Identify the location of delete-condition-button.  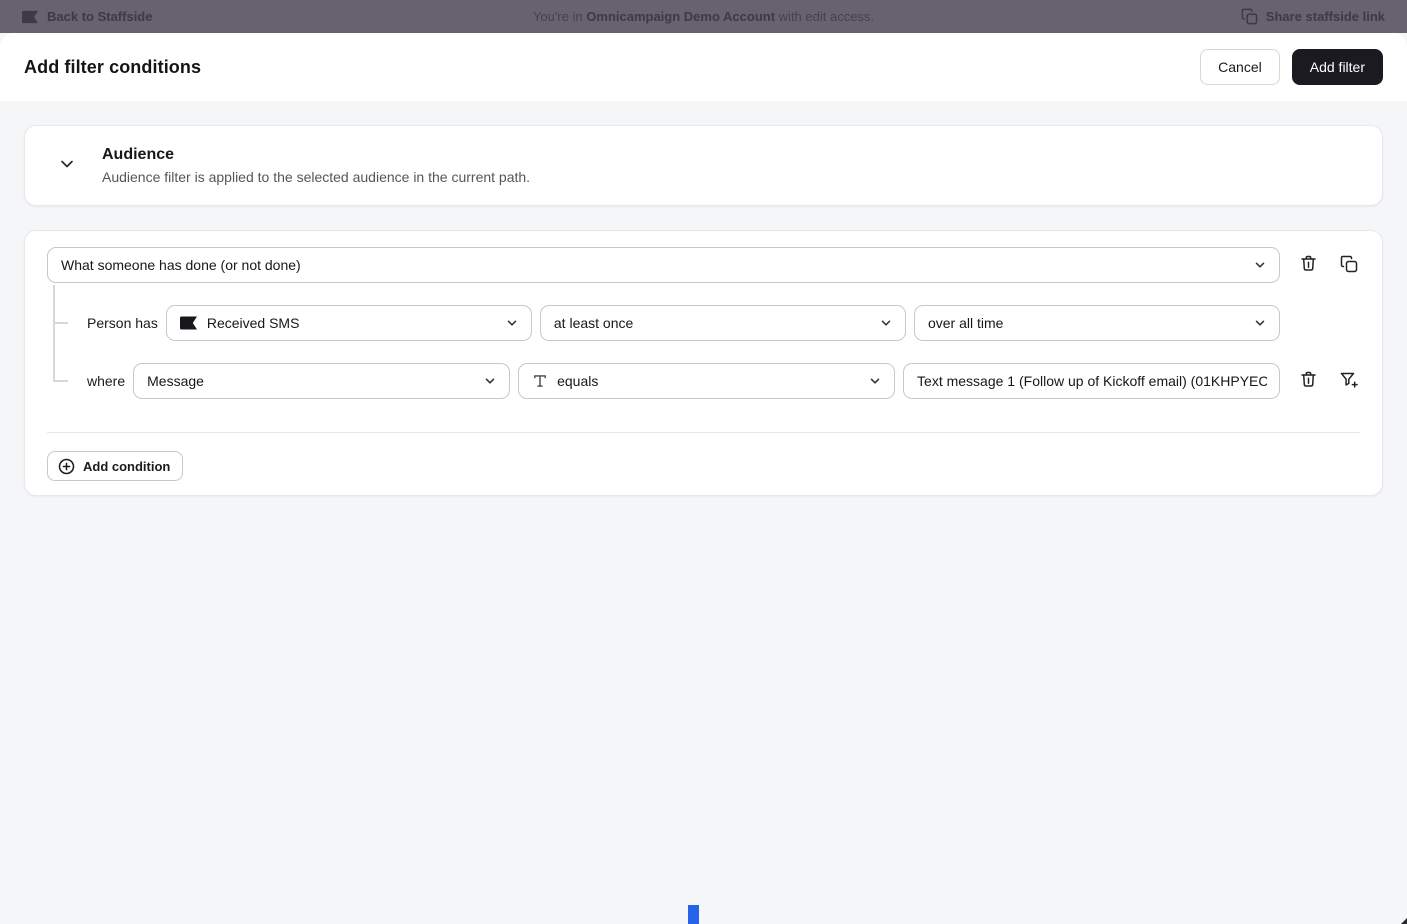
(1308, 265).